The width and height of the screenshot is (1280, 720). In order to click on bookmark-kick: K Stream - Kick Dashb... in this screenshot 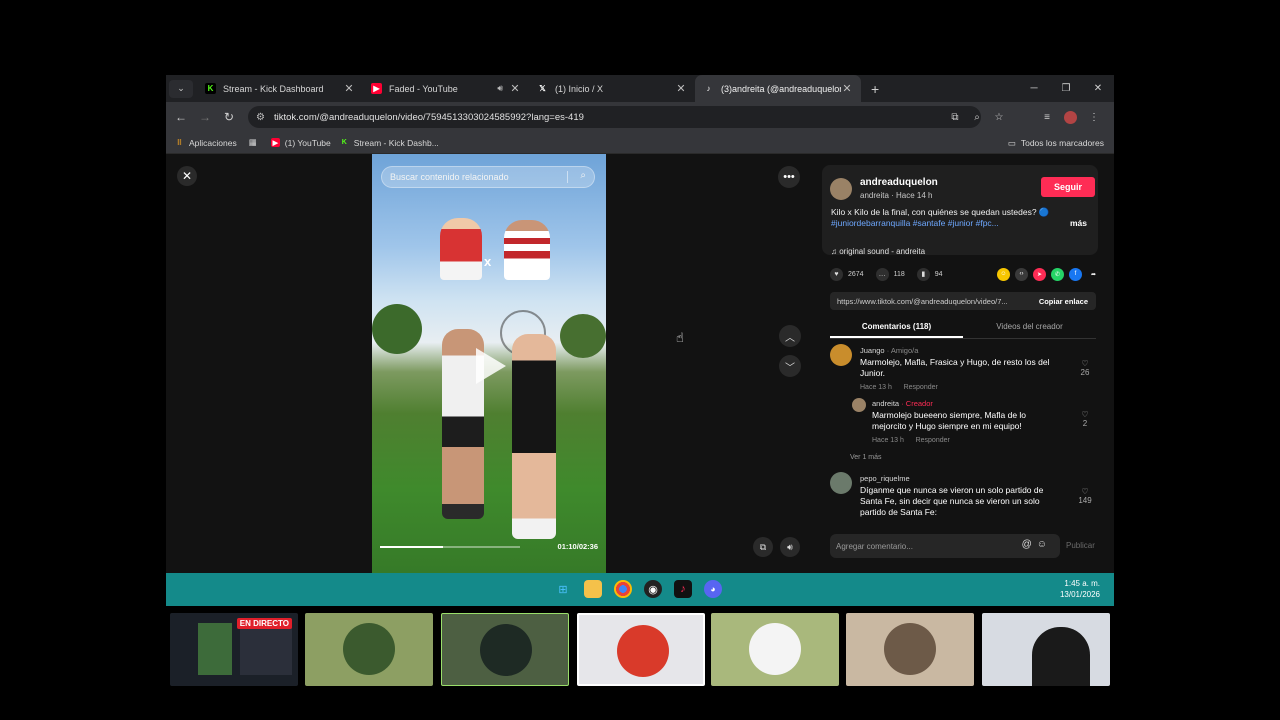, I will do `click(389, 143)`.